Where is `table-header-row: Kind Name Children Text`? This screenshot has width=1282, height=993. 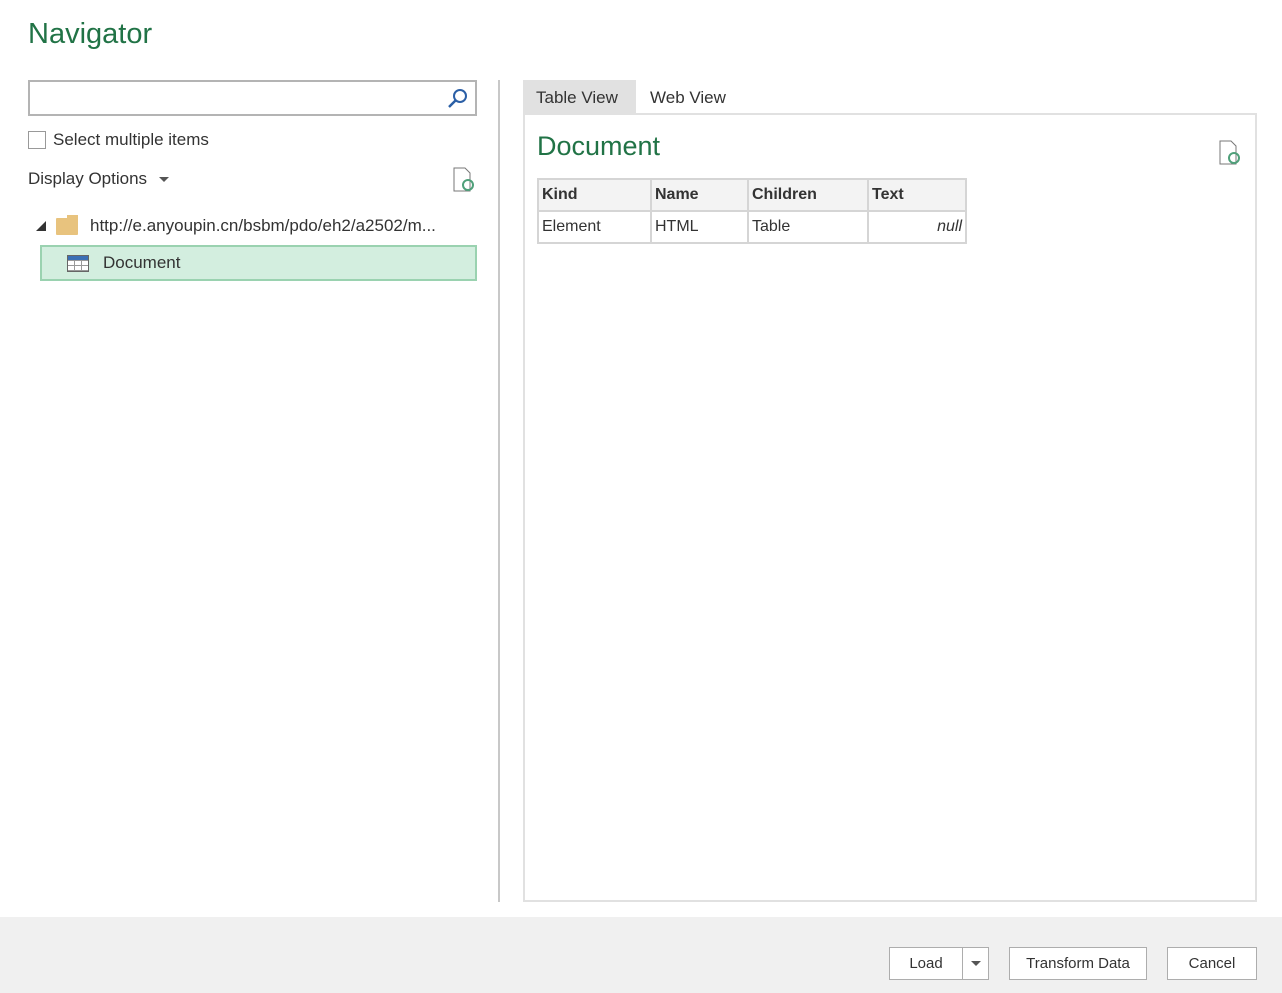
table-header-row: Kind Name Children Text is located at coordinates (752, 195).